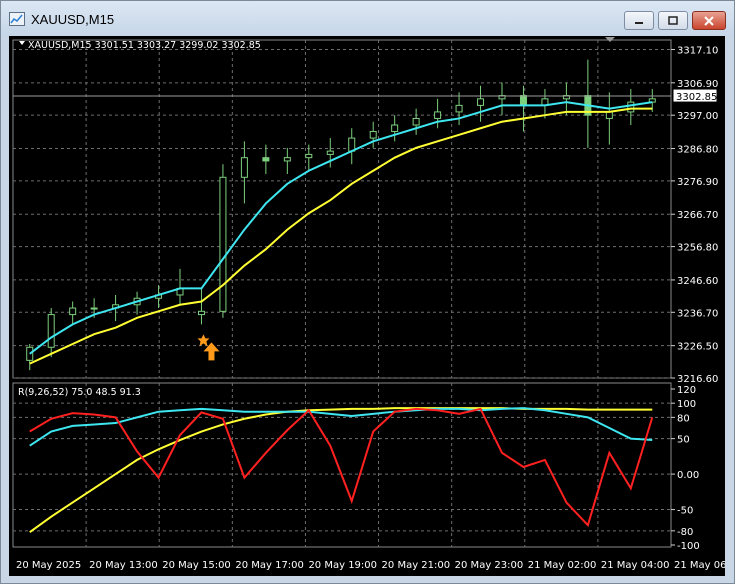 The width and height of the screenshot is (735, 584). I want to click on time-axis-label: 21 May 02:00, so click(562, 565).